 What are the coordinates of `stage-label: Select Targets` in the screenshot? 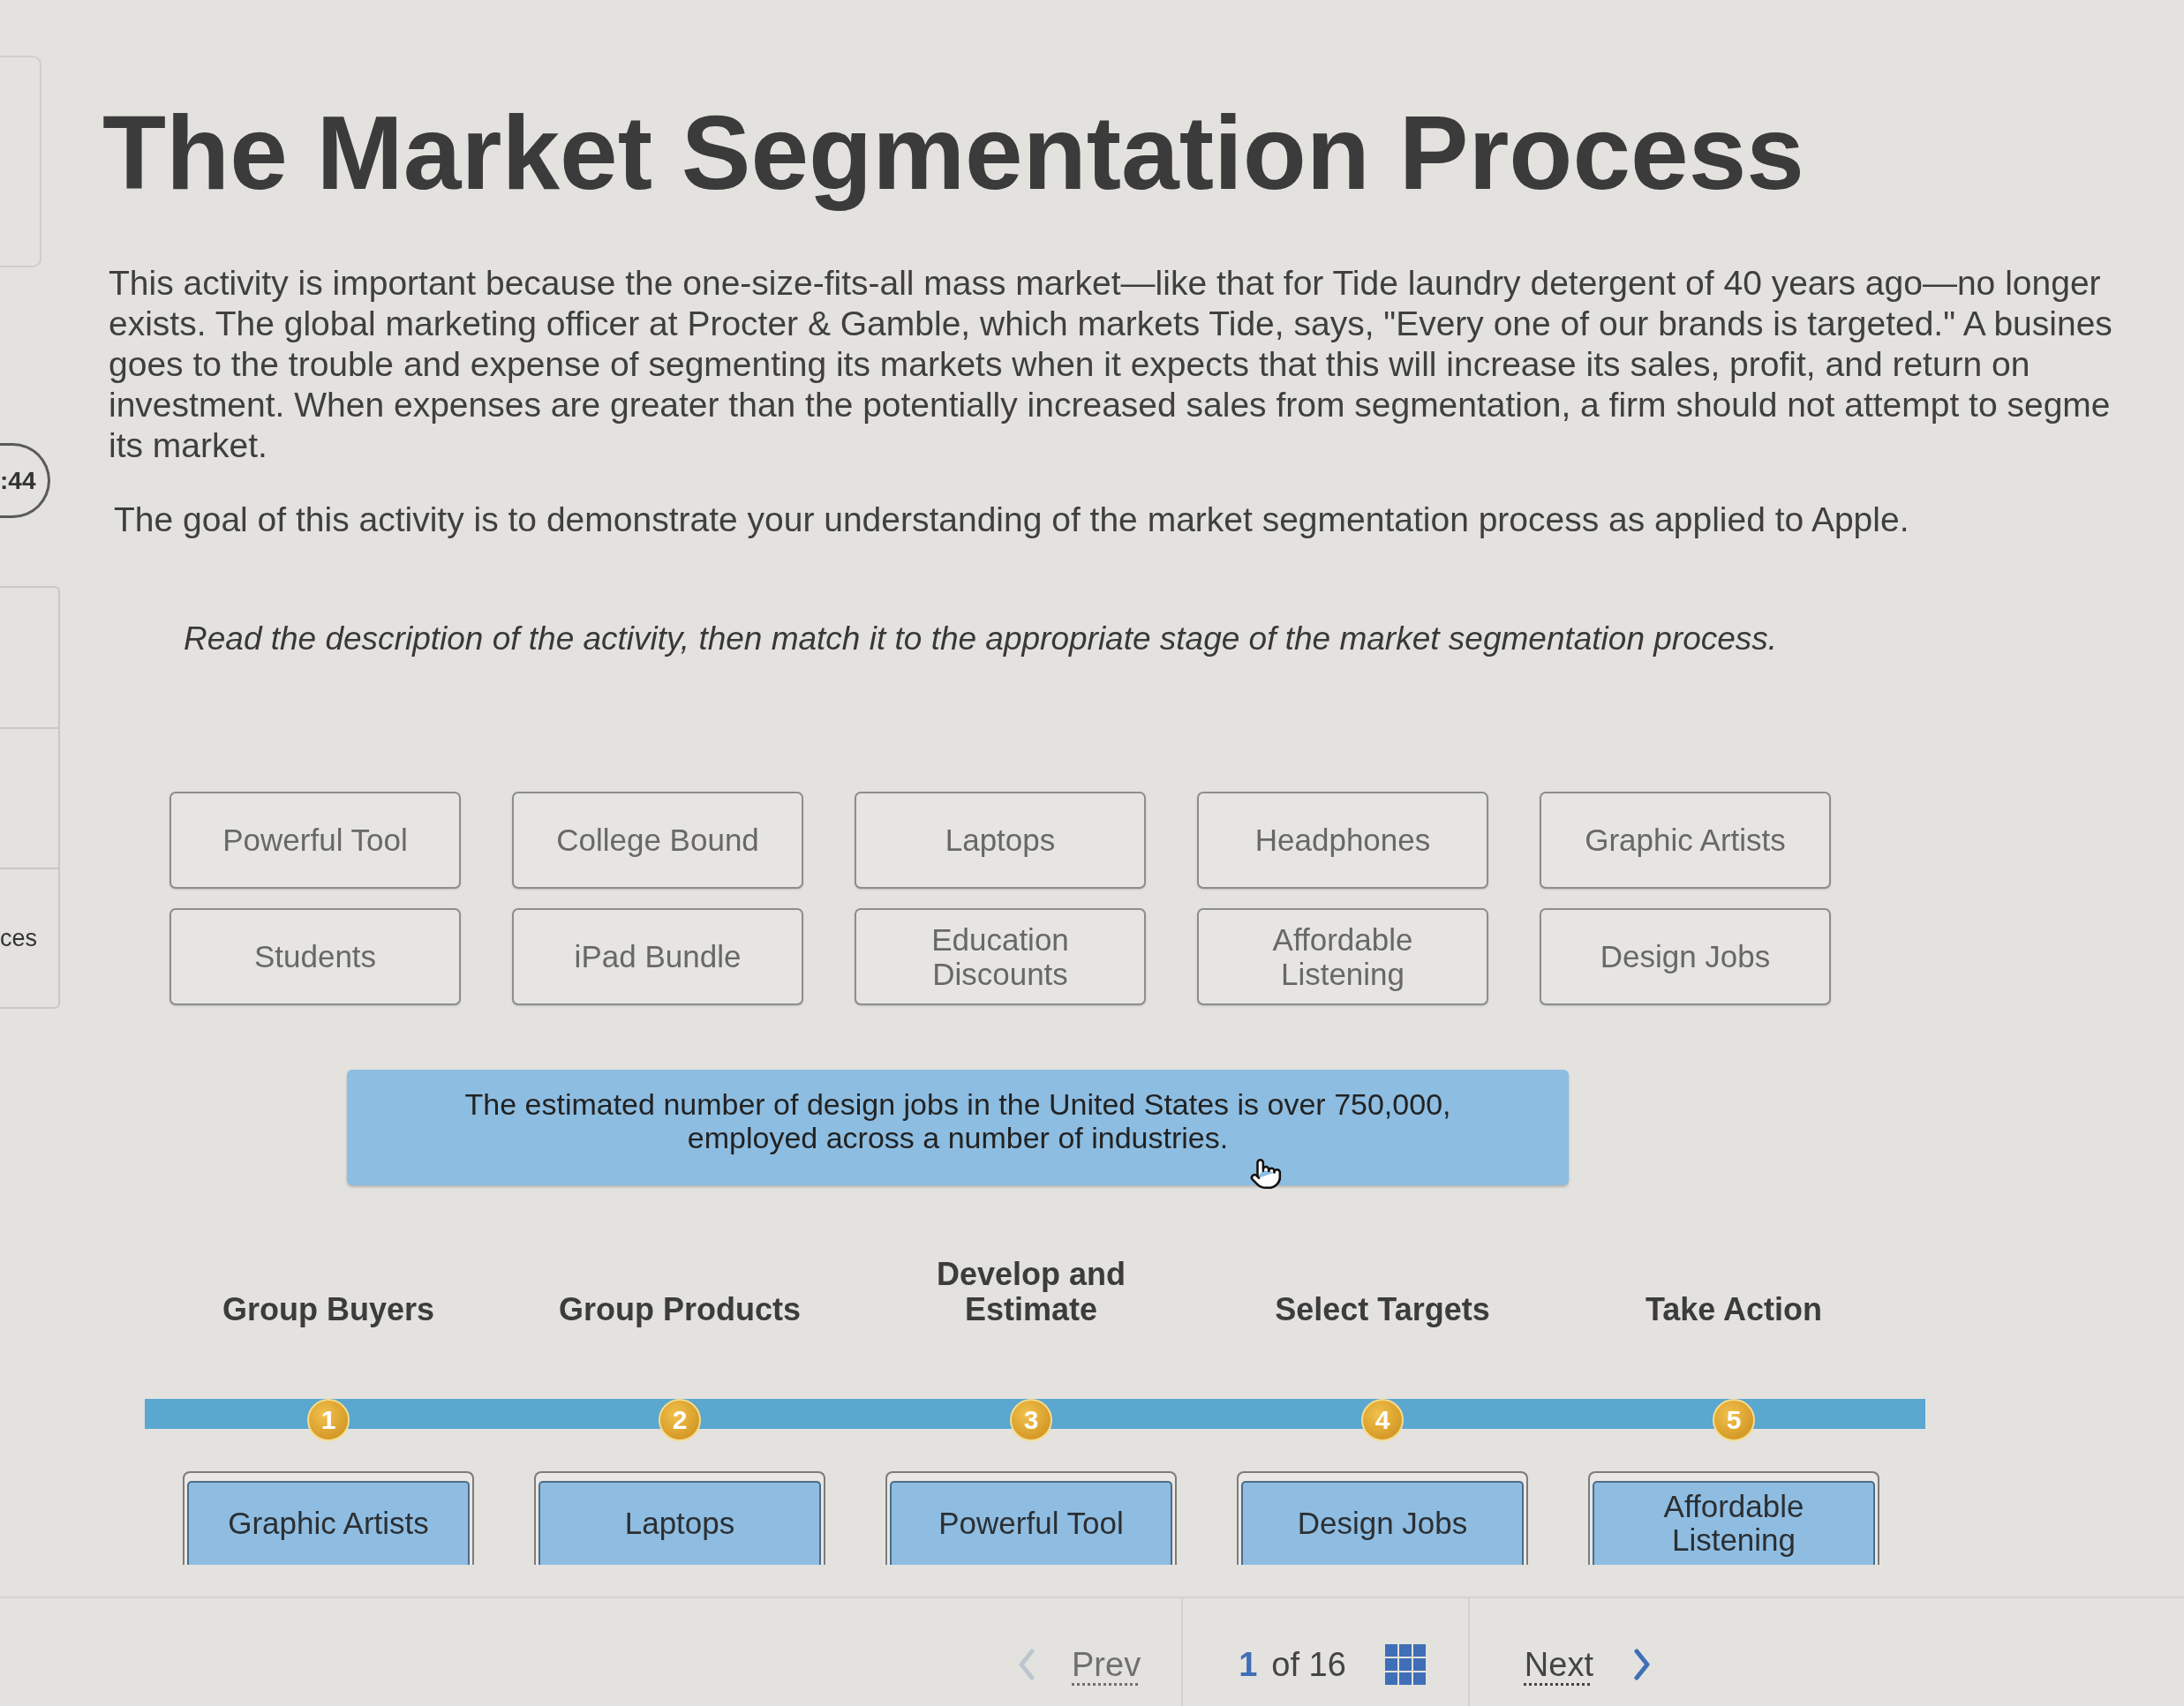 It's located at (1383, 1309).